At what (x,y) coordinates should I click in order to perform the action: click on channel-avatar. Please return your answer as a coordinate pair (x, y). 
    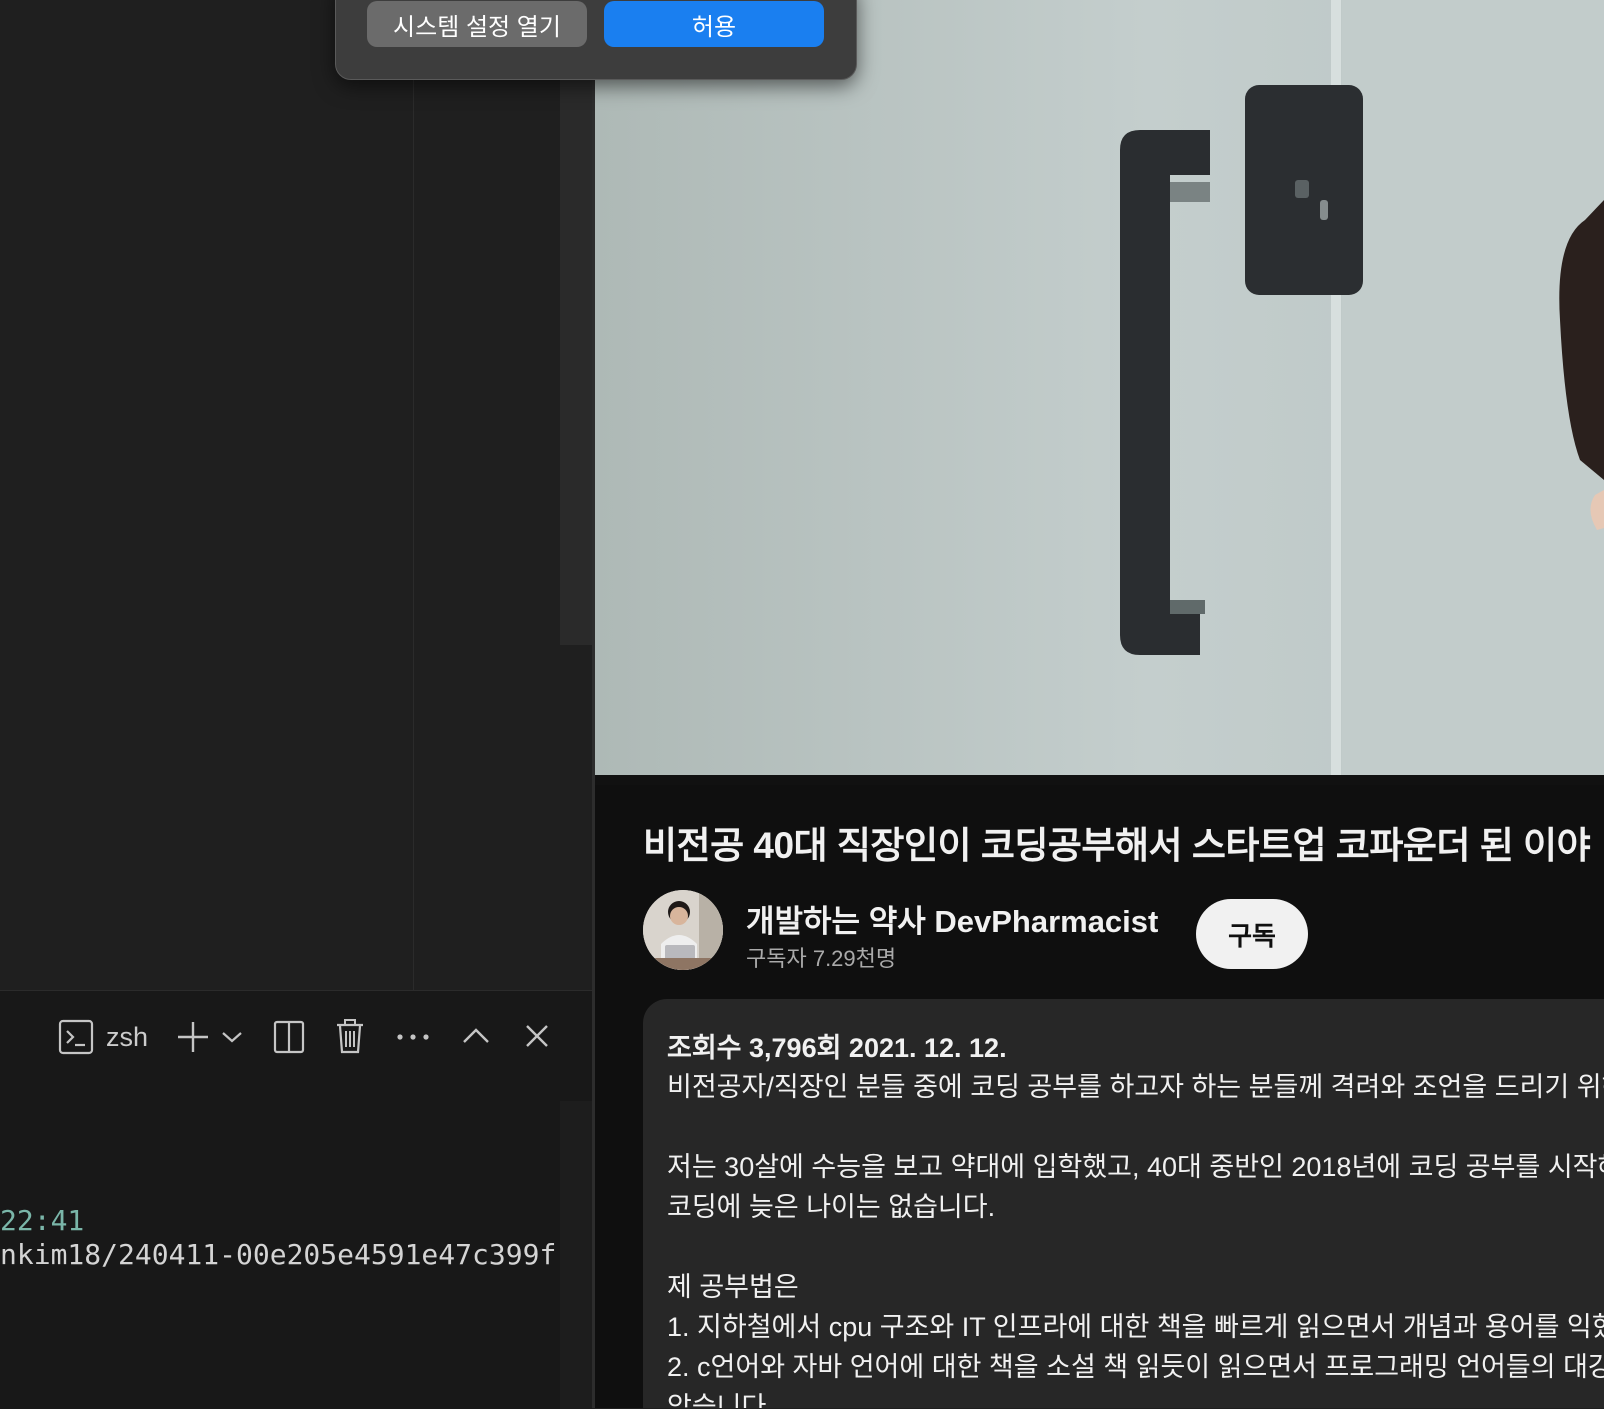
    Looking at the image, I should click on (683, 930).